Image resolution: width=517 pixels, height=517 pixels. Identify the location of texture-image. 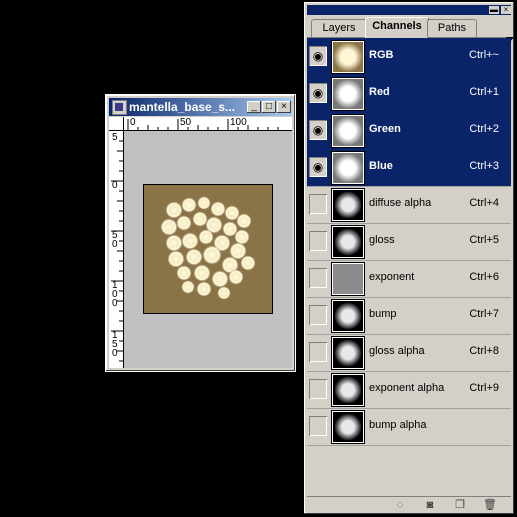
(208, 249).